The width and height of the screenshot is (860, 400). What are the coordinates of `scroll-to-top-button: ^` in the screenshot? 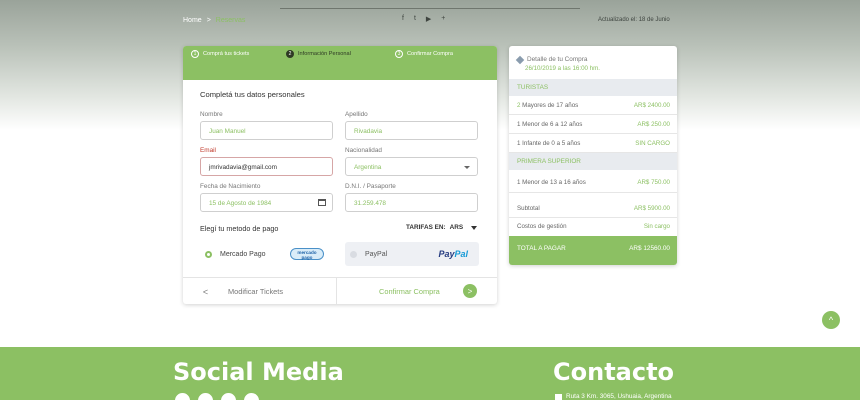 It's located at (831, 320).